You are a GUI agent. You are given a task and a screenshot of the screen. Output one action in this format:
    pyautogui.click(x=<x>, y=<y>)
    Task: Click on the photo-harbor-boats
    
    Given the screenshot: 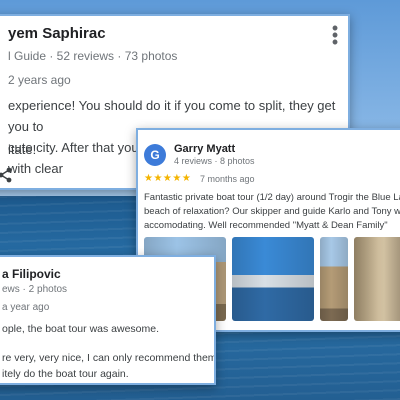 What is the action you would take?
    pyautogui.click(x=273, y=279)
    